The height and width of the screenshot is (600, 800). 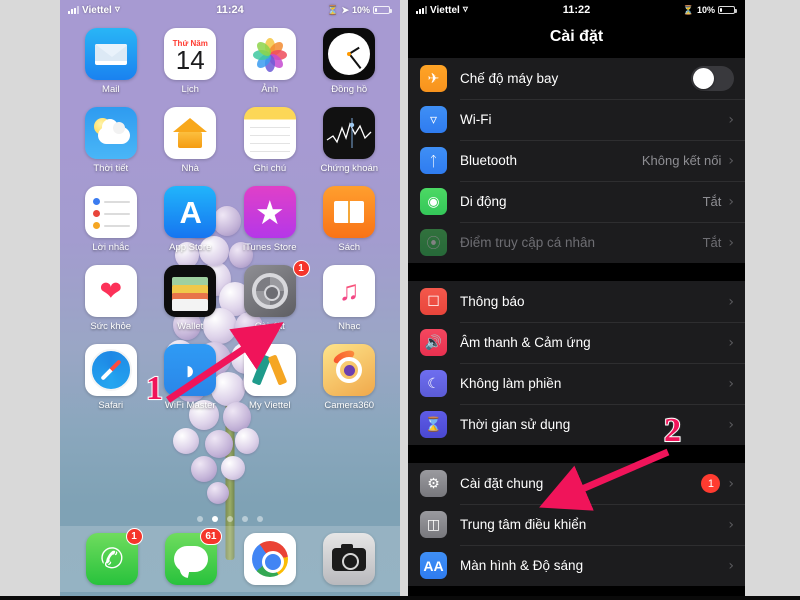 I want to click on group-separator, so click(x=576, y=272).